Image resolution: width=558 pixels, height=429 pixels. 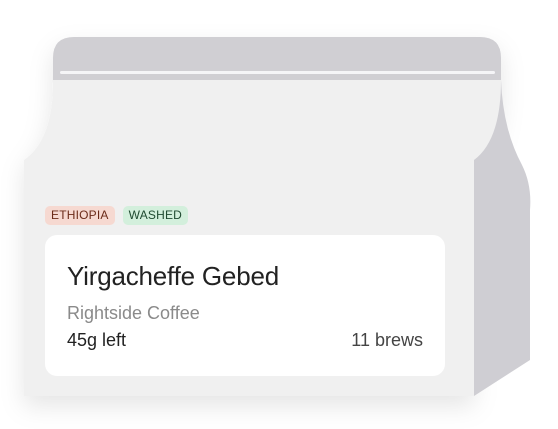 I want to click on bag-seal-line, so click(x=277, y=72).